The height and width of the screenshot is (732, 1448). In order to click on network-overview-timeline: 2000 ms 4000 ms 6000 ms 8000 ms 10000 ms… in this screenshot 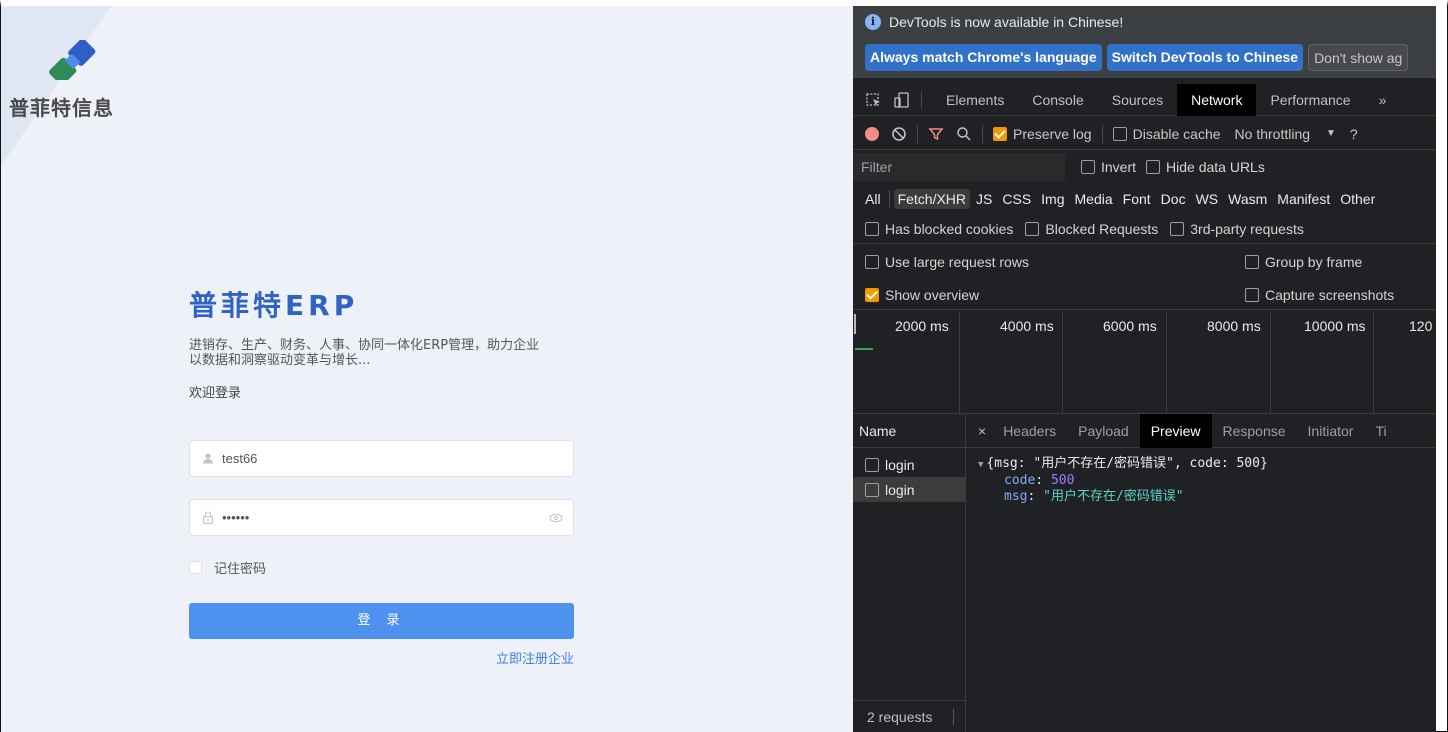, I will do `click(1144, 363)`.